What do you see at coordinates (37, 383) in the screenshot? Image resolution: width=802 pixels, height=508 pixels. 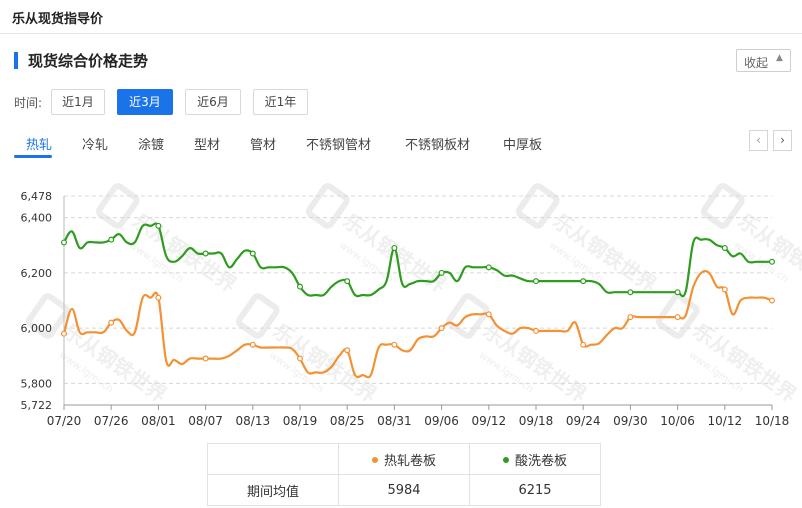 I see `y-tick-label: 5,800` at bounding box center [37, 383].